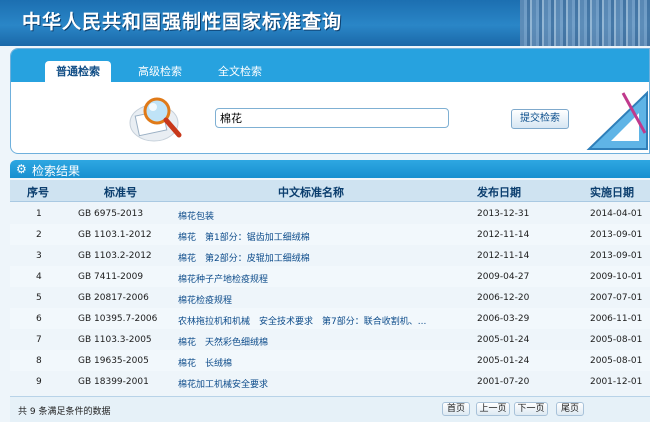 The width and height of the screenshot is (650, 422). What do you see at coordinates (456, 409) in the screenshot?
I see `first-page-button: 首页` at bounding box center [456, 409].